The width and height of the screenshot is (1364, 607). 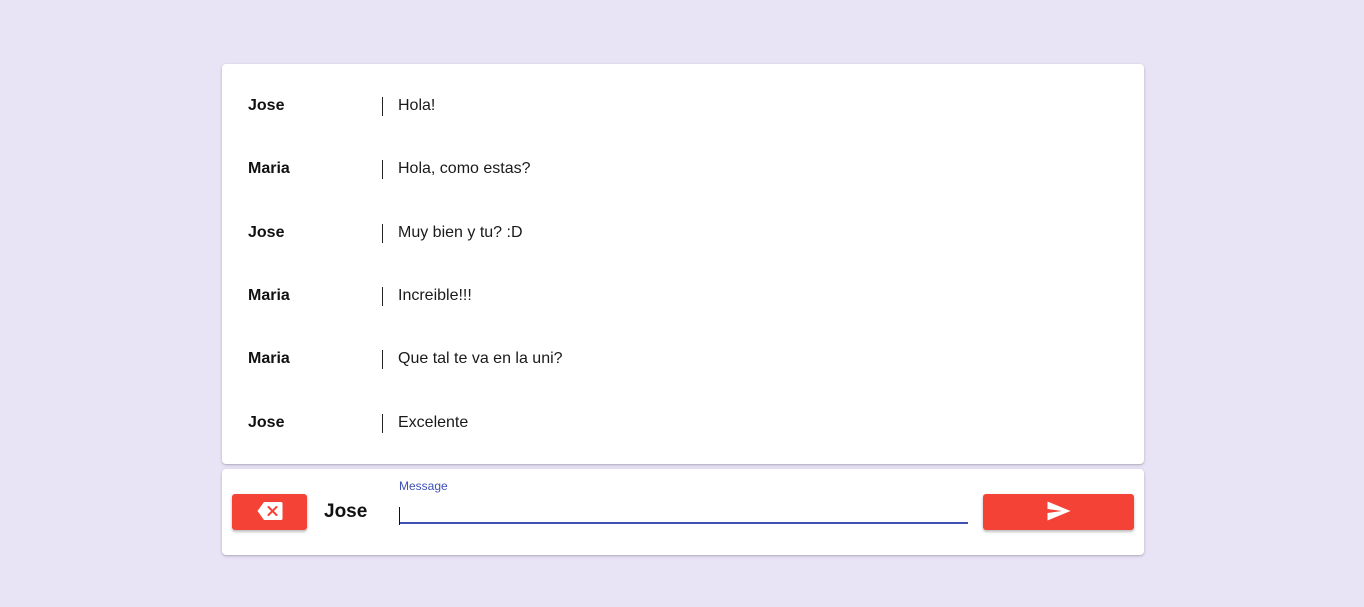 I want to click on text-caret, so click(x=399, y=516).